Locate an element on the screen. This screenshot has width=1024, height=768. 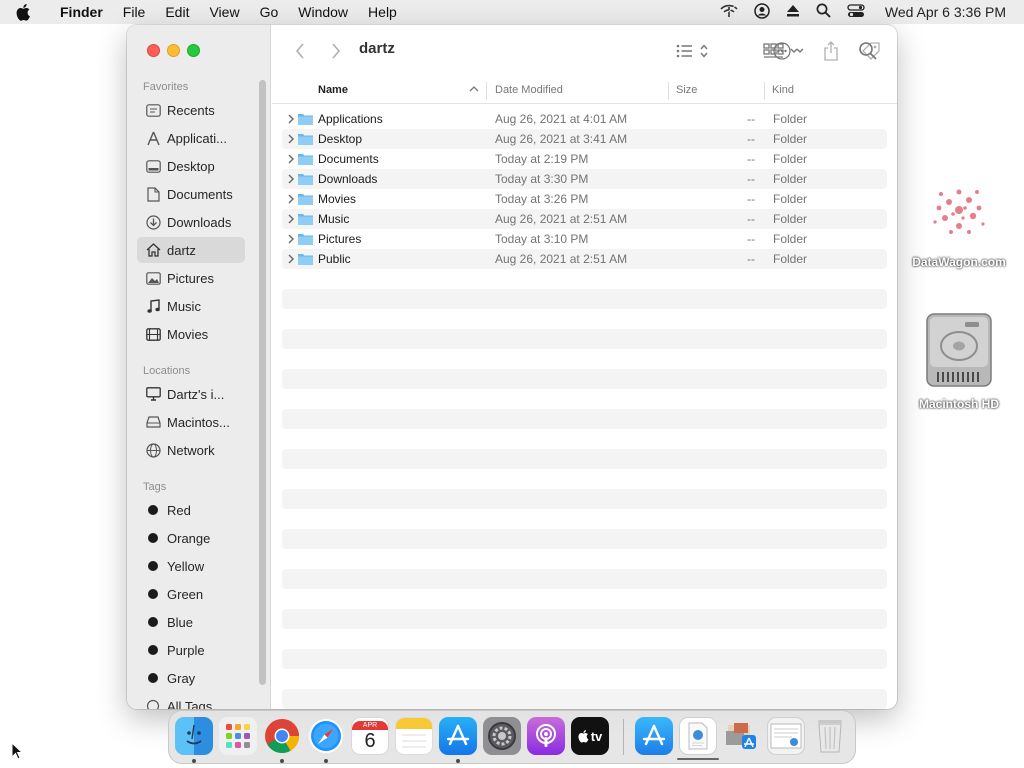
sidebar-item-label: Documents is located at coordinates (200, 194).